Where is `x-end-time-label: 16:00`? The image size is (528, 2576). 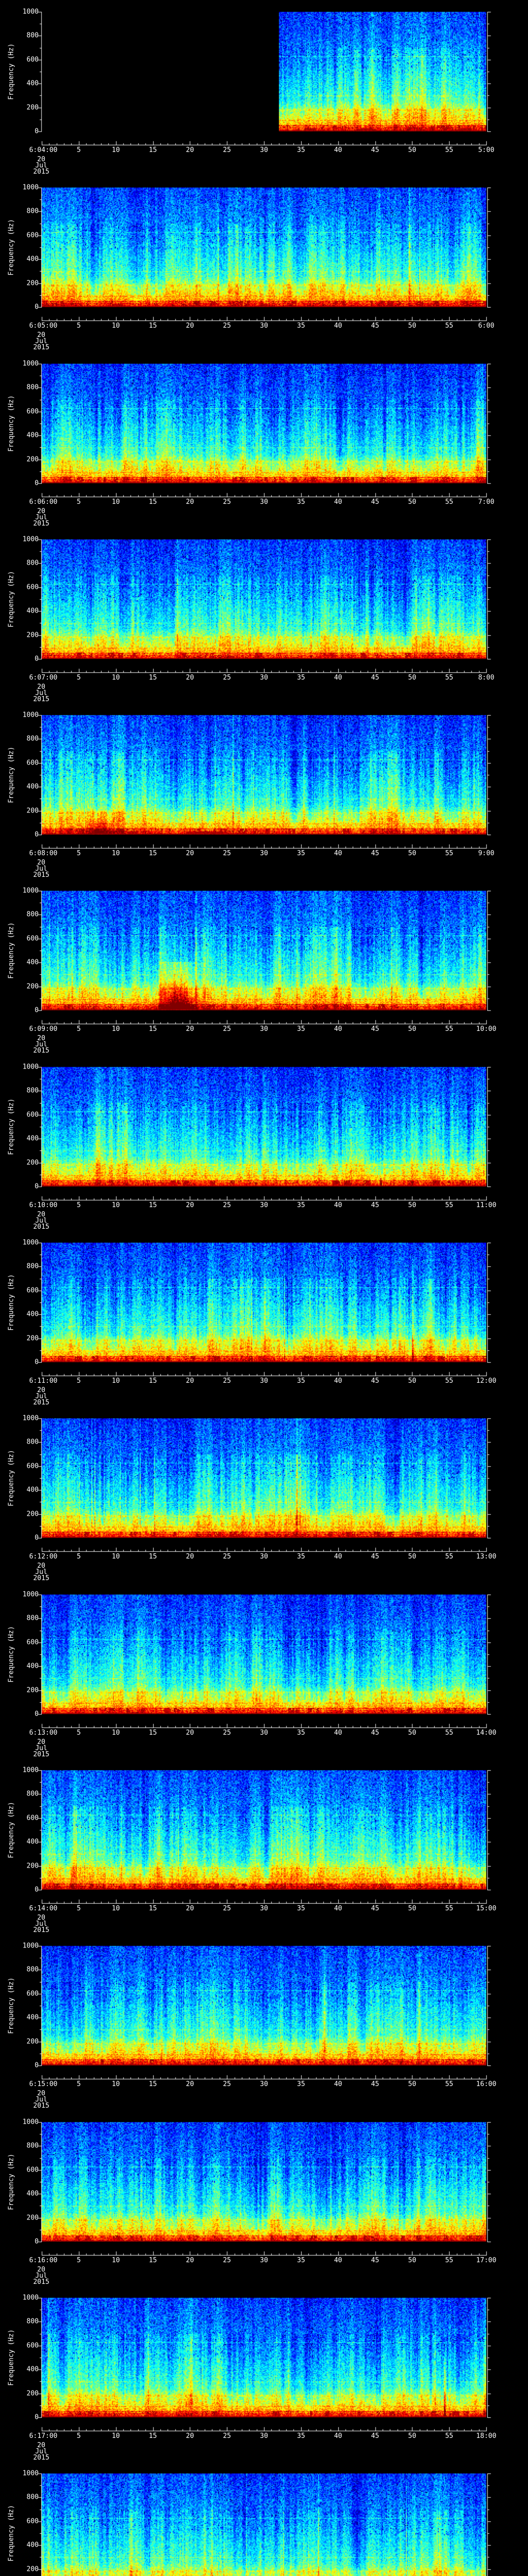
x-end-time-label: 16:00 is located at coordinates (486, 2084).